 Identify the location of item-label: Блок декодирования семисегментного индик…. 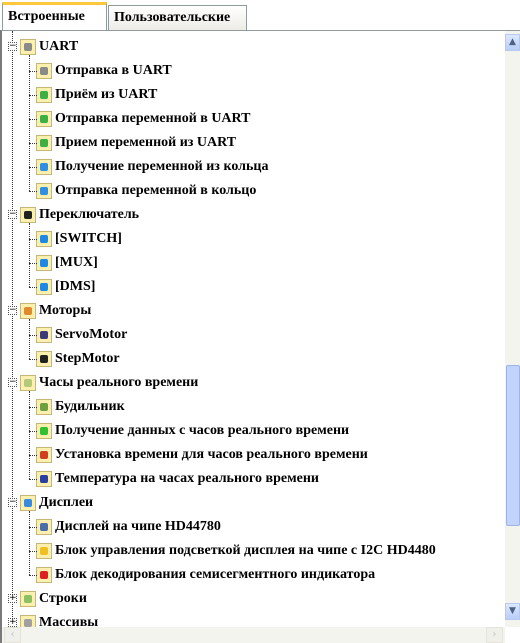
(215, 574).